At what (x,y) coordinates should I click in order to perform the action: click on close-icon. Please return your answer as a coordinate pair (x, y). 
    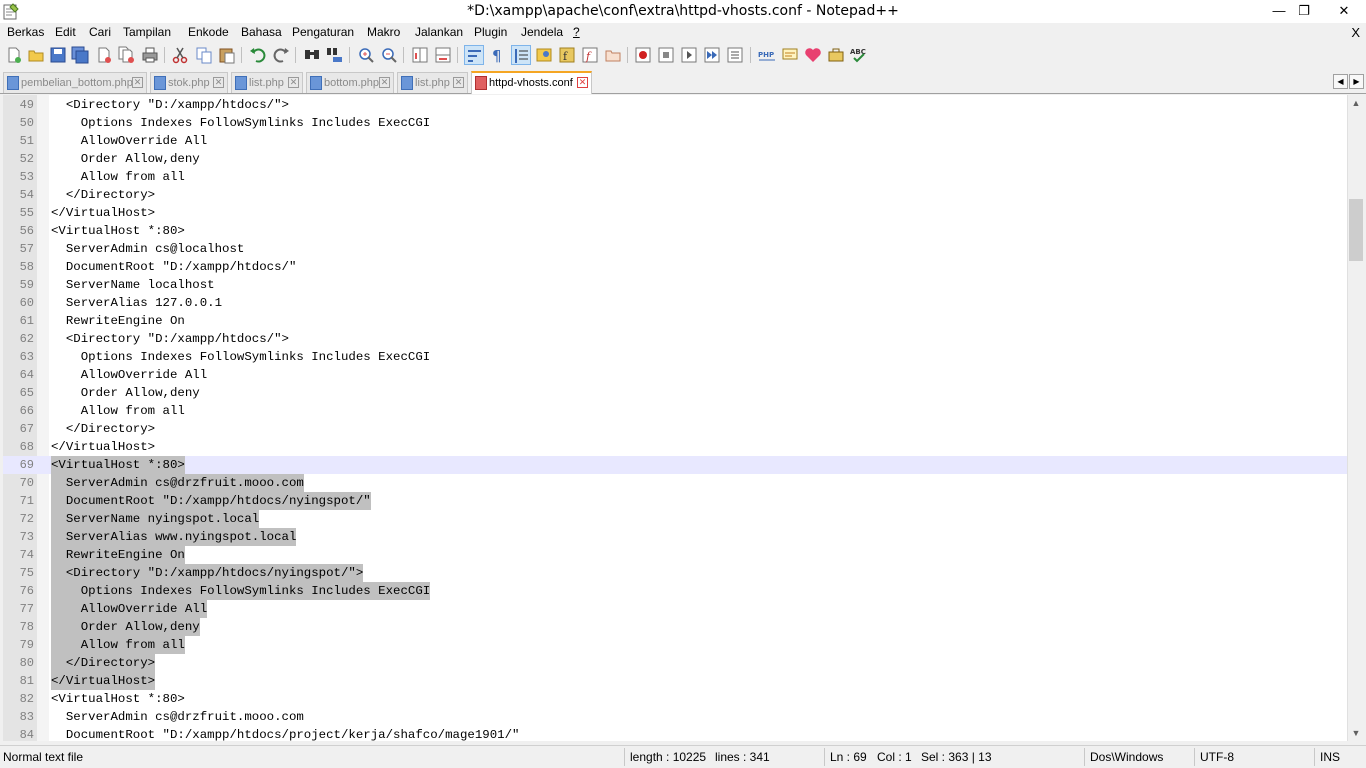
    Looking at the image, I should click on (104, 55).